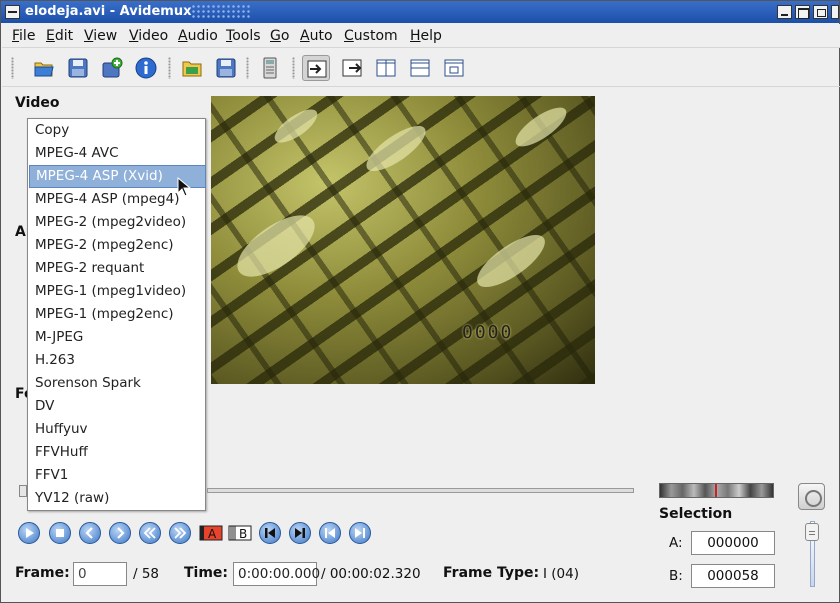 The image size is (840, 603). What do you see at coordinates (316, 36) in the screenshot?
I see `menu-auto: Auto` at bounding box center [316, 36].